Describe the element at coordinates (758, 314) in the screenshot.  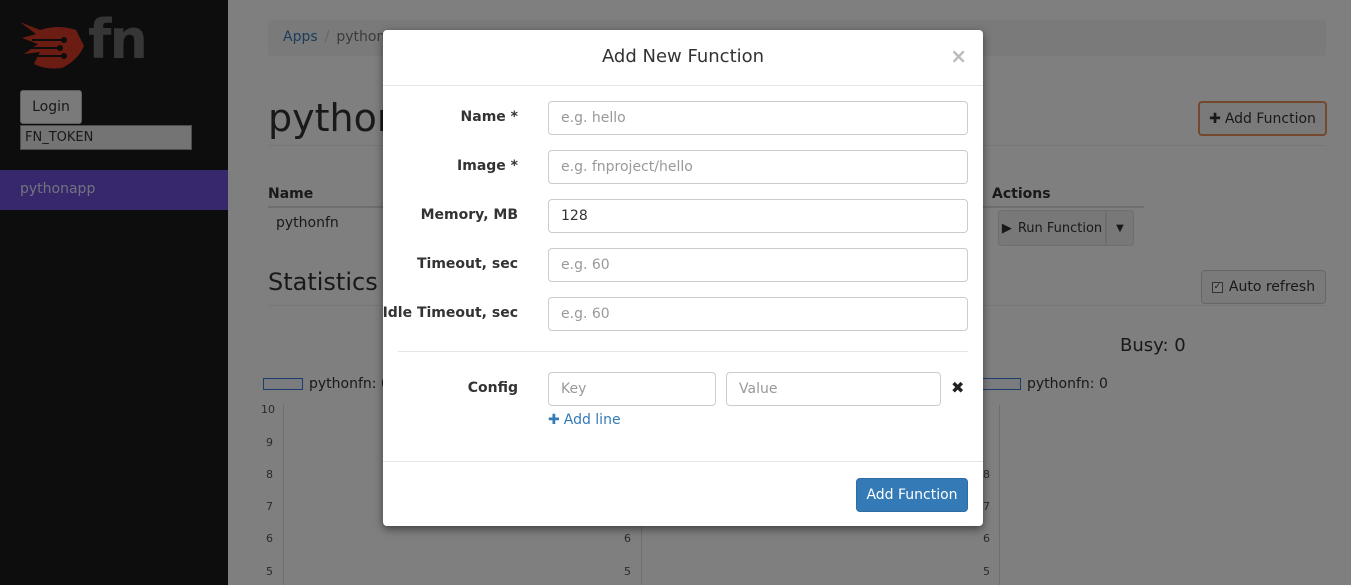
I see `idle-timeout-field` at that location.